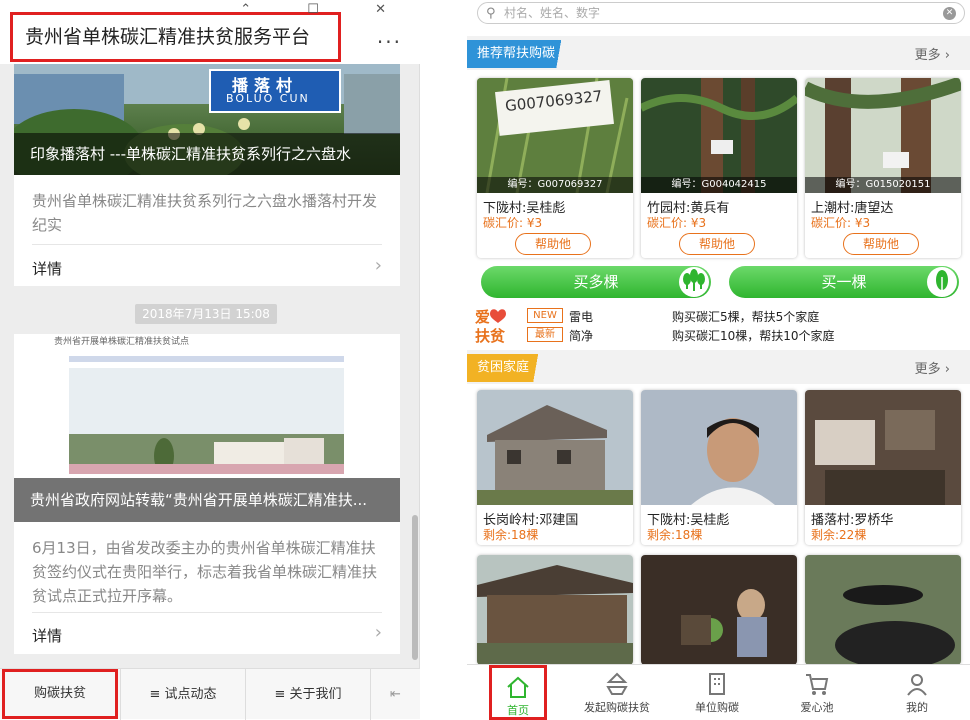  I want to click on cart-glyph, so click(817, 684).